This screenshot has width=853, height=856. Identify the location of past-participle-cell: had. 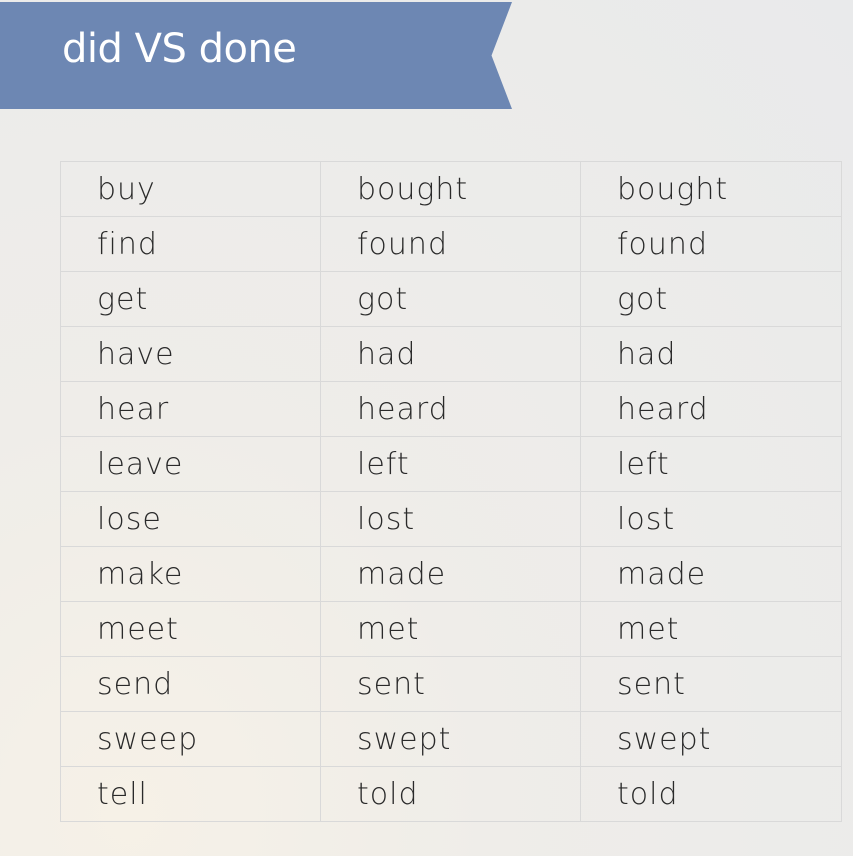
(711, 354).